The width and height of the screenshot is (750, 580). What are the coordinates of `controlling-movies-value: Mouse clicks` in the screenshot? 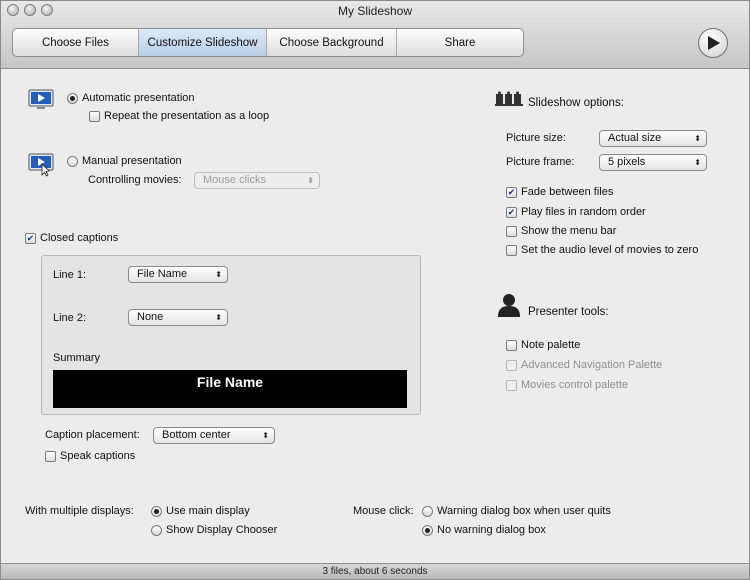 It's located at (234, 180).